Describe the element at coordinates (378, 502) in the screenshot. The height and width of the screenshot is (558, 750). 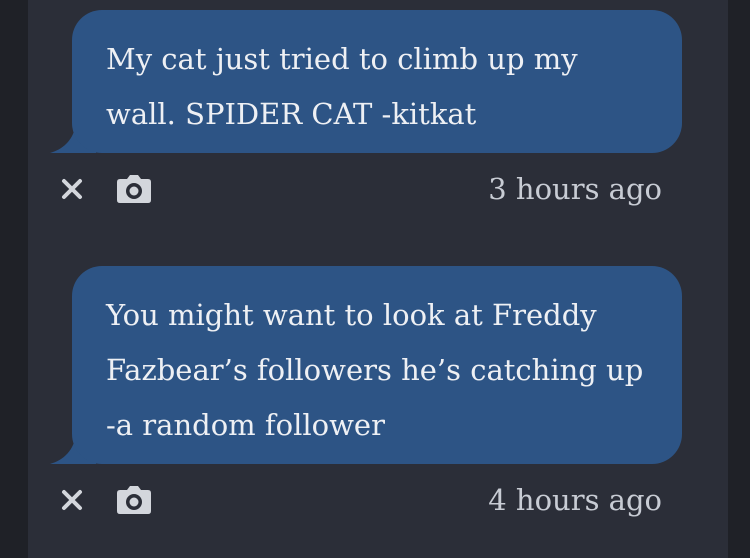
I see `message-actions: 4 hours ago` at that location.